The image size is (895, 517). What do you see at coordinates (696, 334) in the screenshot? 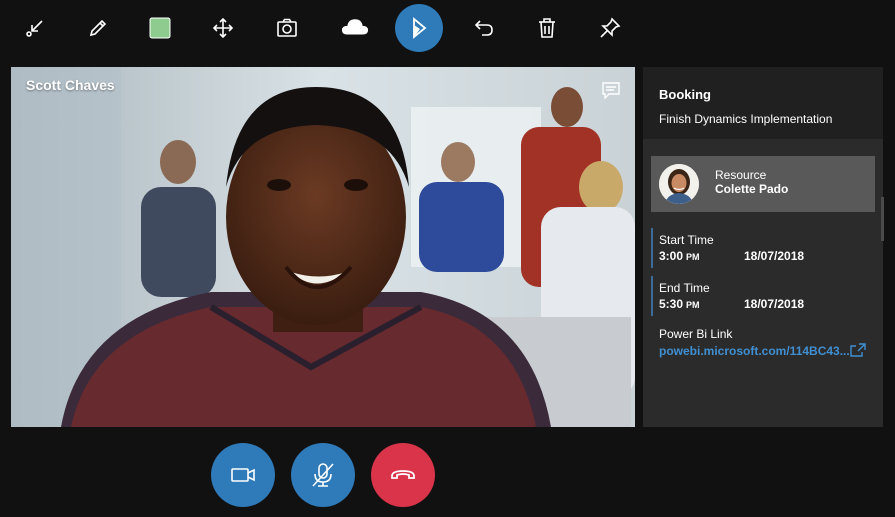
I see `powerbi-link-label: Power Bi Link` at bounding box center [696, 334].